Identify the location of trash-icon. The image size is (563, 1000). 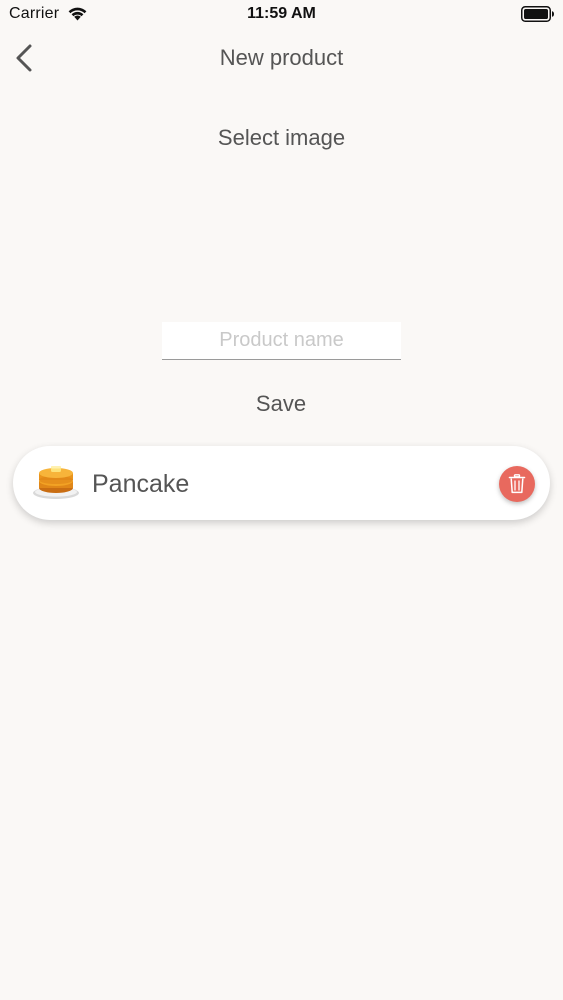
(517, 484).